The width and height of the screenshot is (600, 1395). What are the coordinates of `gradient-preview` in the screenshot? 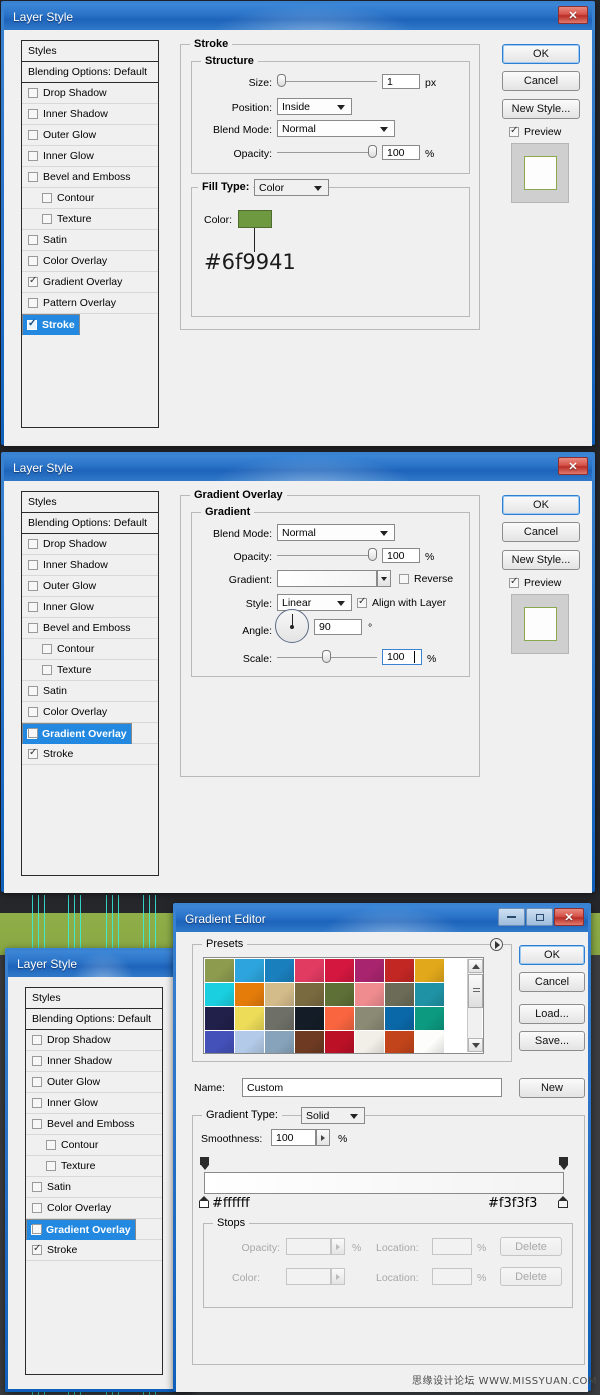 It's located at (327, 578).